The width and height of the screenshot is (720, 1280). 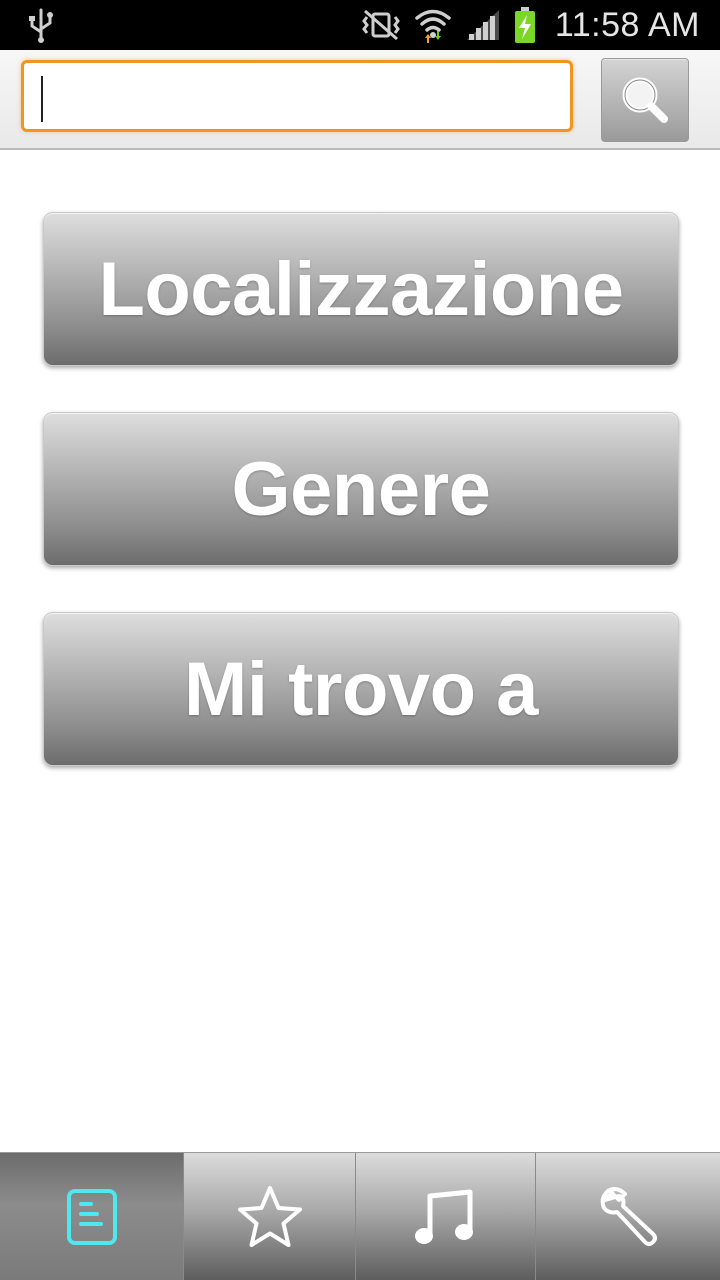 I want to click on battery-charging-icon, so click(x=524, y=25).